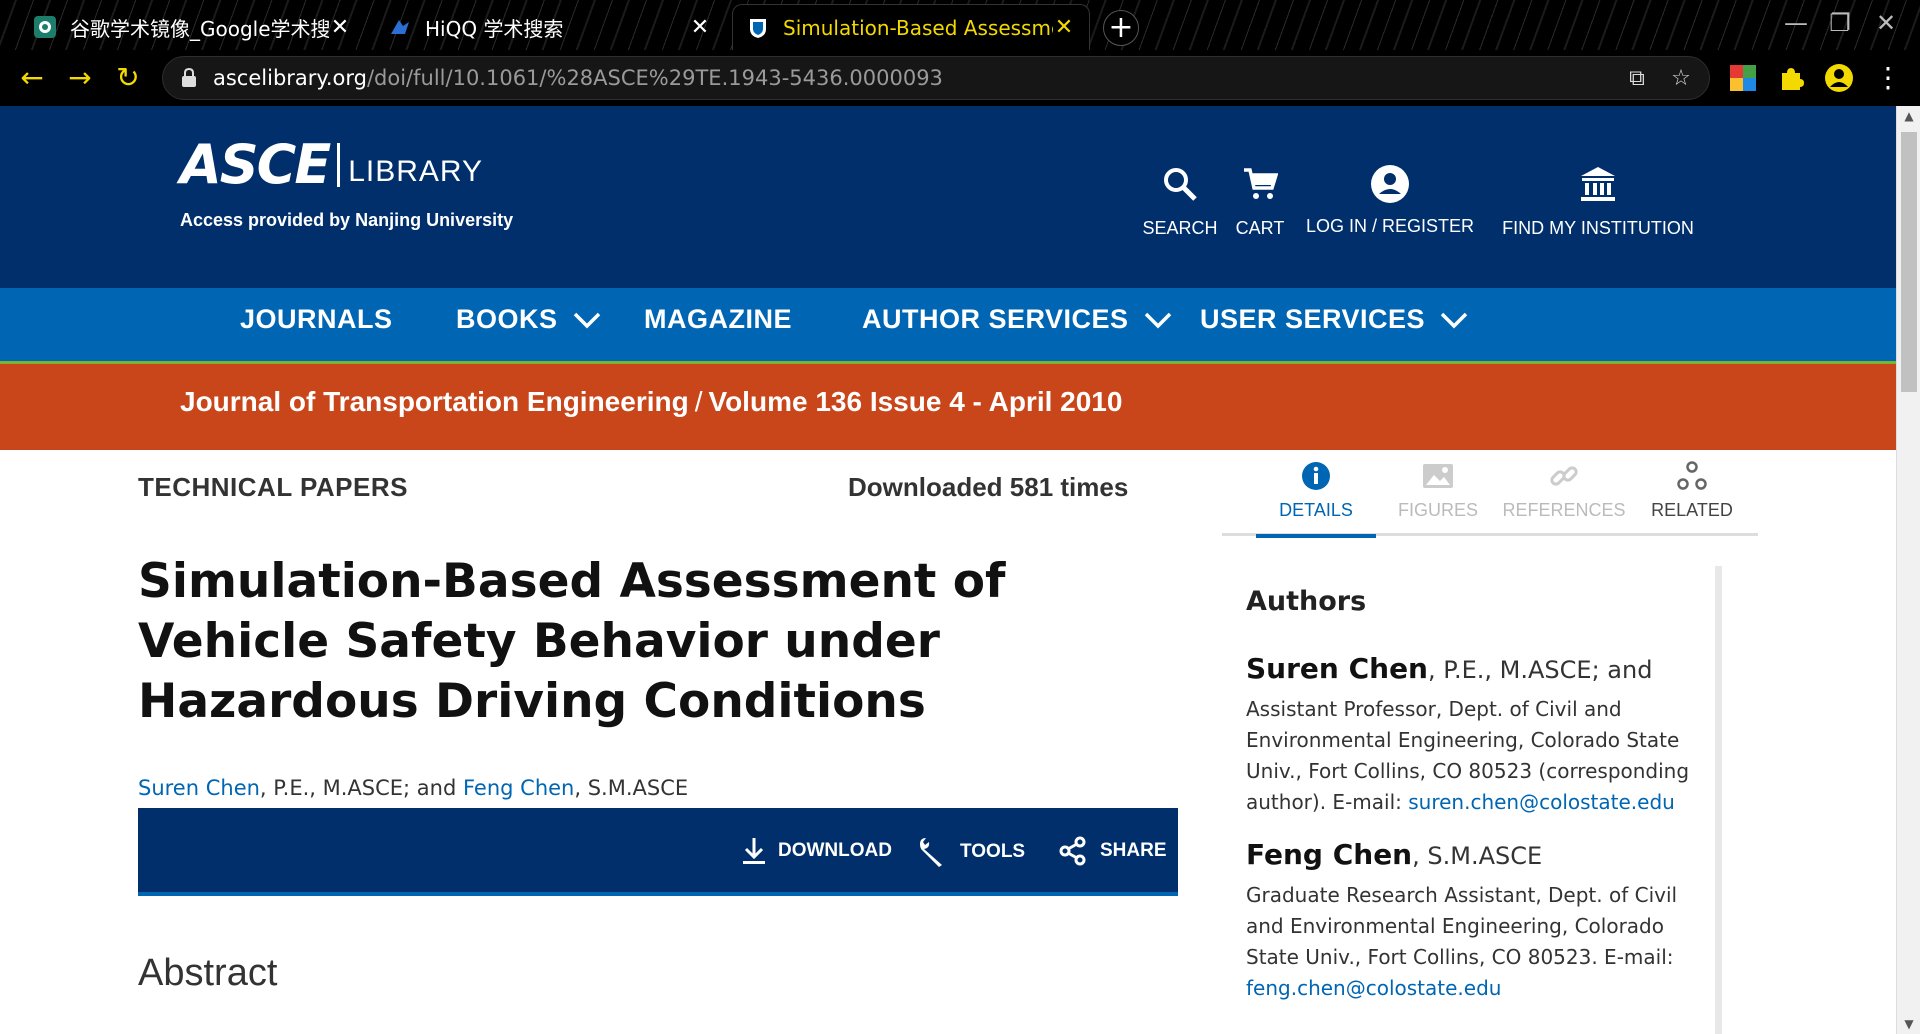 The width and height of the screenshot is (1920, 1034). I want to click on abstract-heading: Abstract, so click(208, 973).